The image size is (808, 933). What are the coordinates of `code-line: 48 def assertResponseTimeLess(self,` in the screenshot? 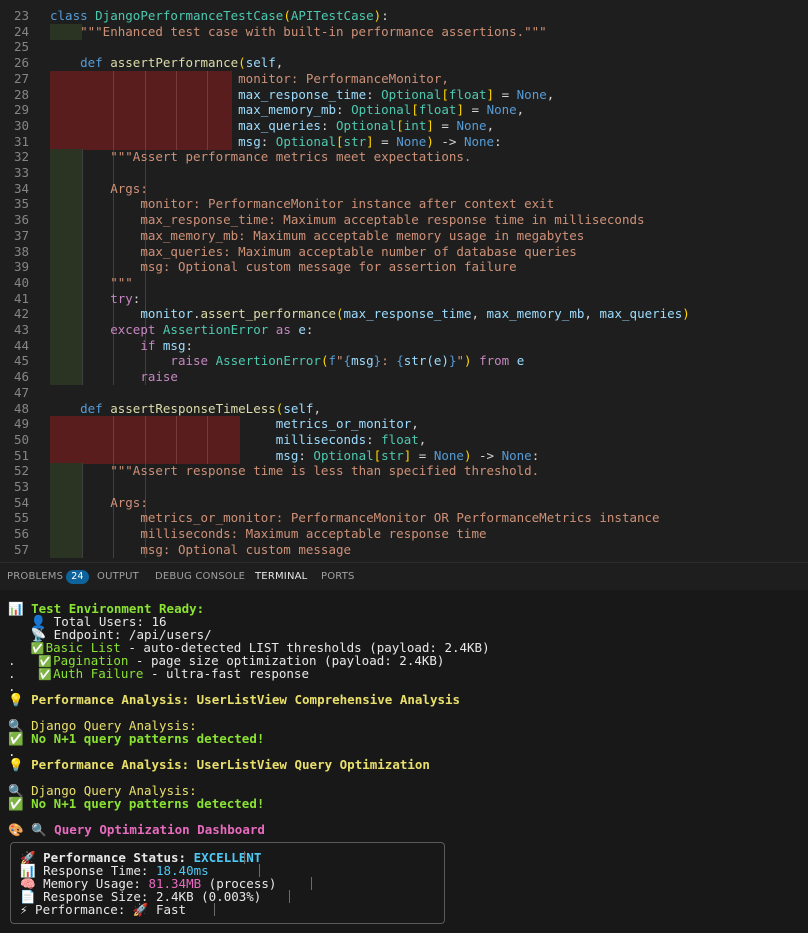 It's located at (404, 409).